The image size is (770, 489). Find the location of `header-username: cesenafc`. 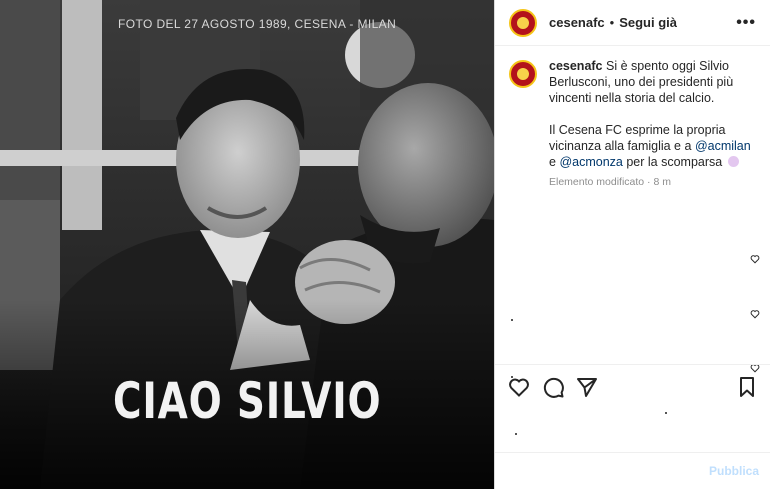

header-username: cesenafc is located at coordinates (577, 22).